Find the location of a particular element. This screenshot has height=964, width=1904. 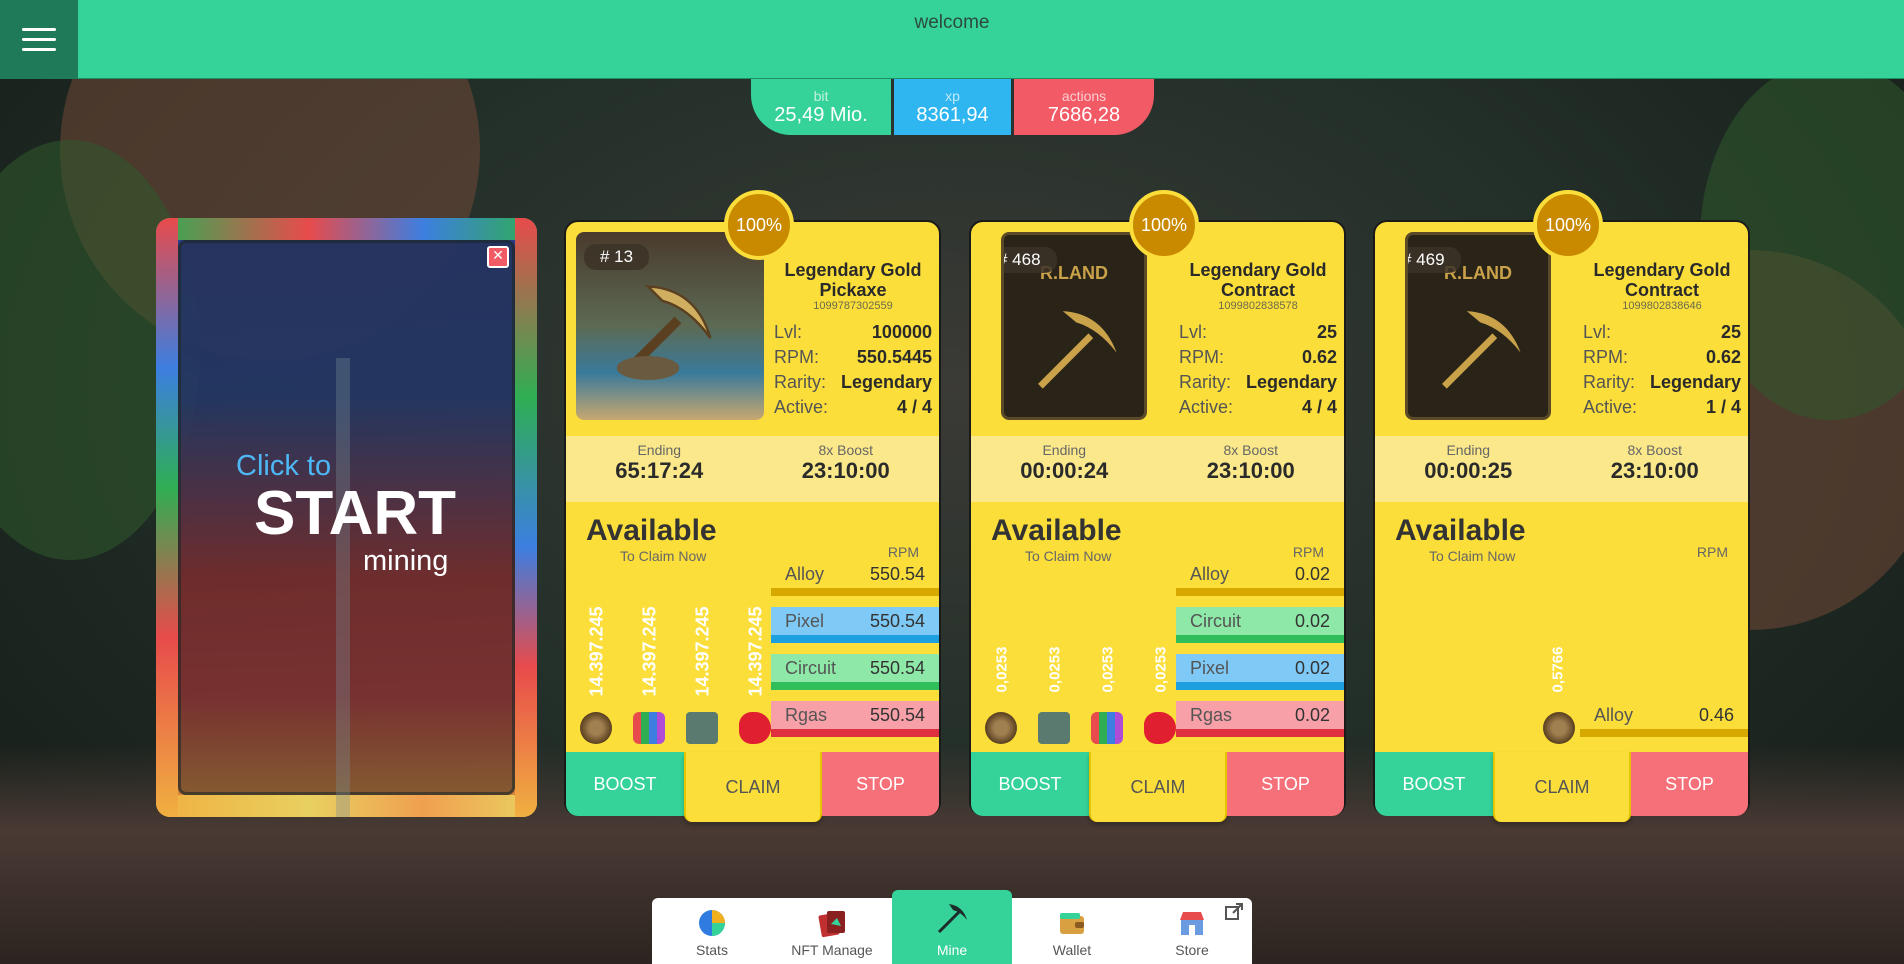

resource-row-alloy: Alloy 0.02 is located at coordinates (1260, 578).